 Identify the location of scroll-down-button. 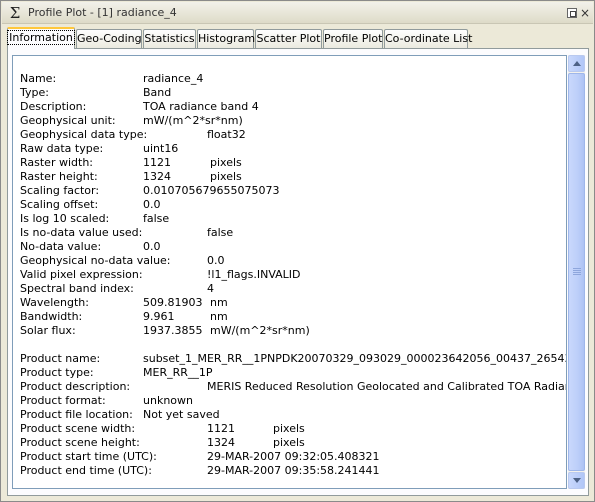
(576, 480).